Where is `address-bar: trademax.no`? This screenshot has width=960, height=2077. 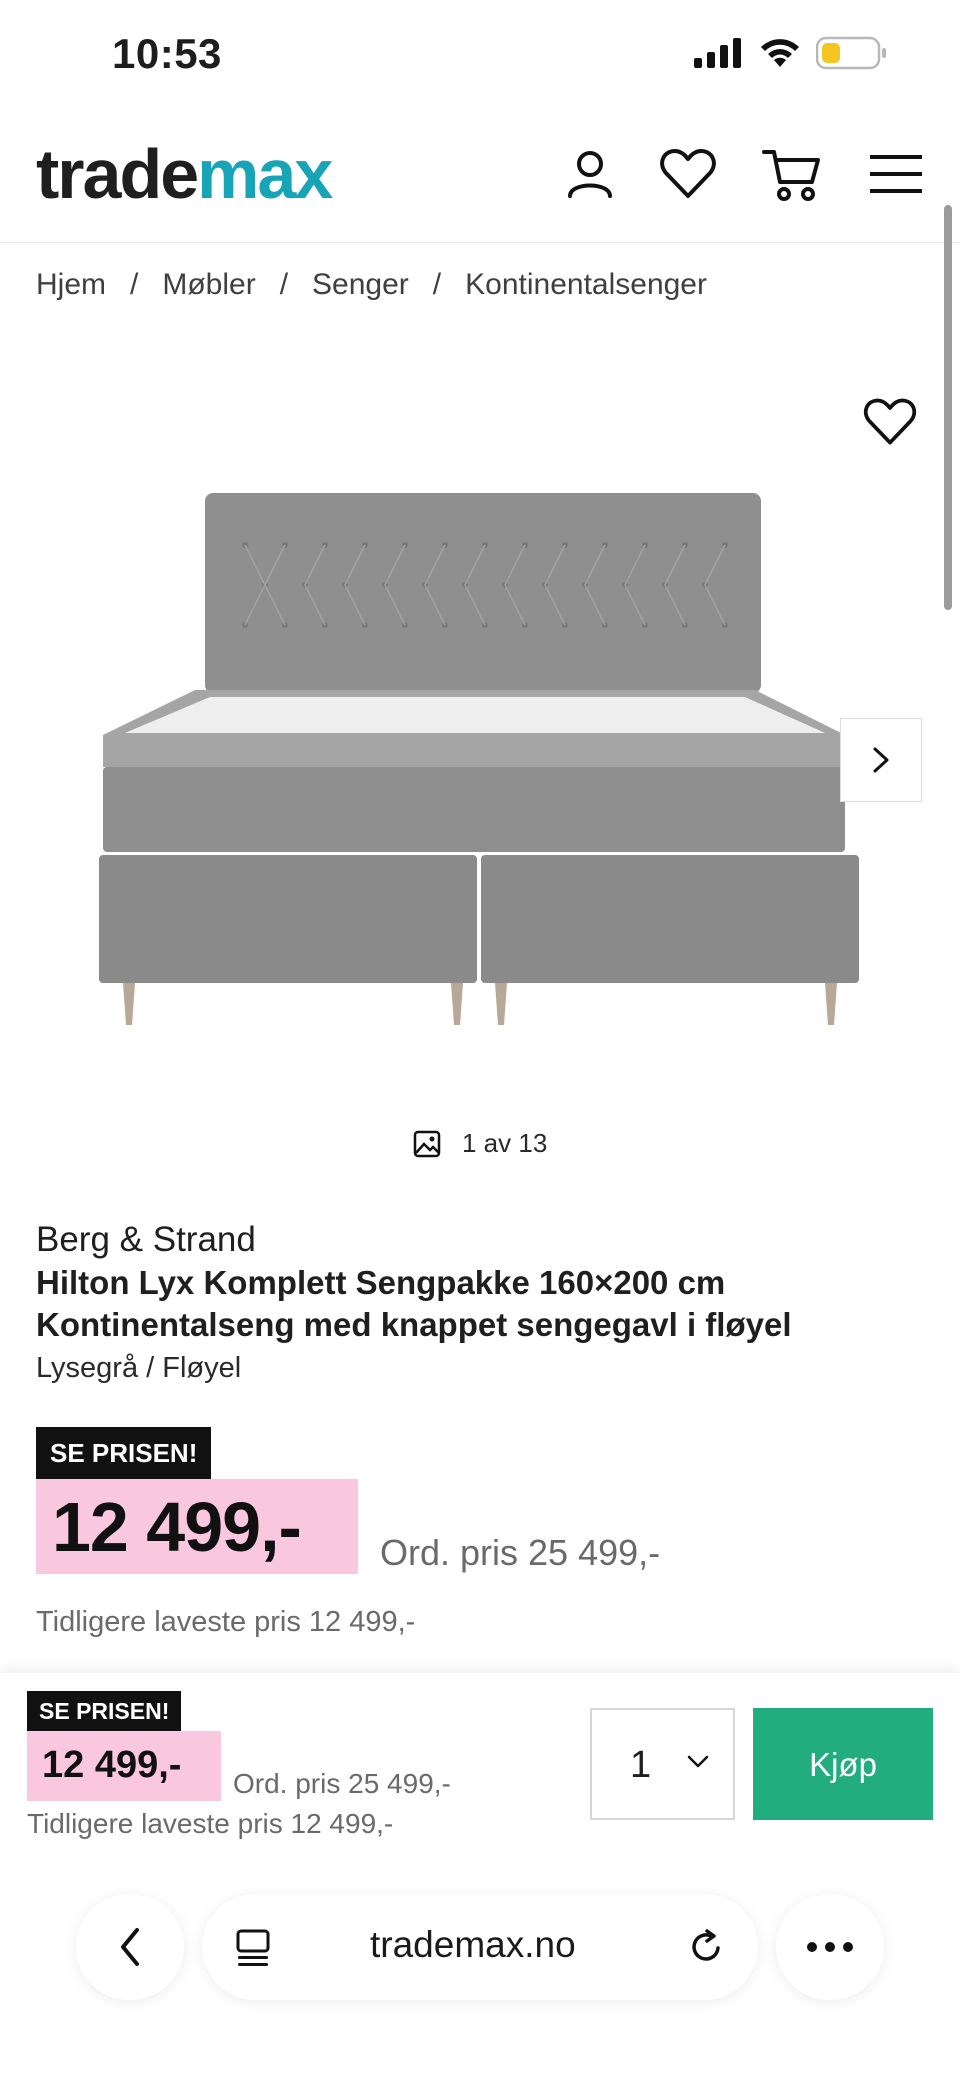 address-bar: trademax.no is located at coordinates (480, 1947).